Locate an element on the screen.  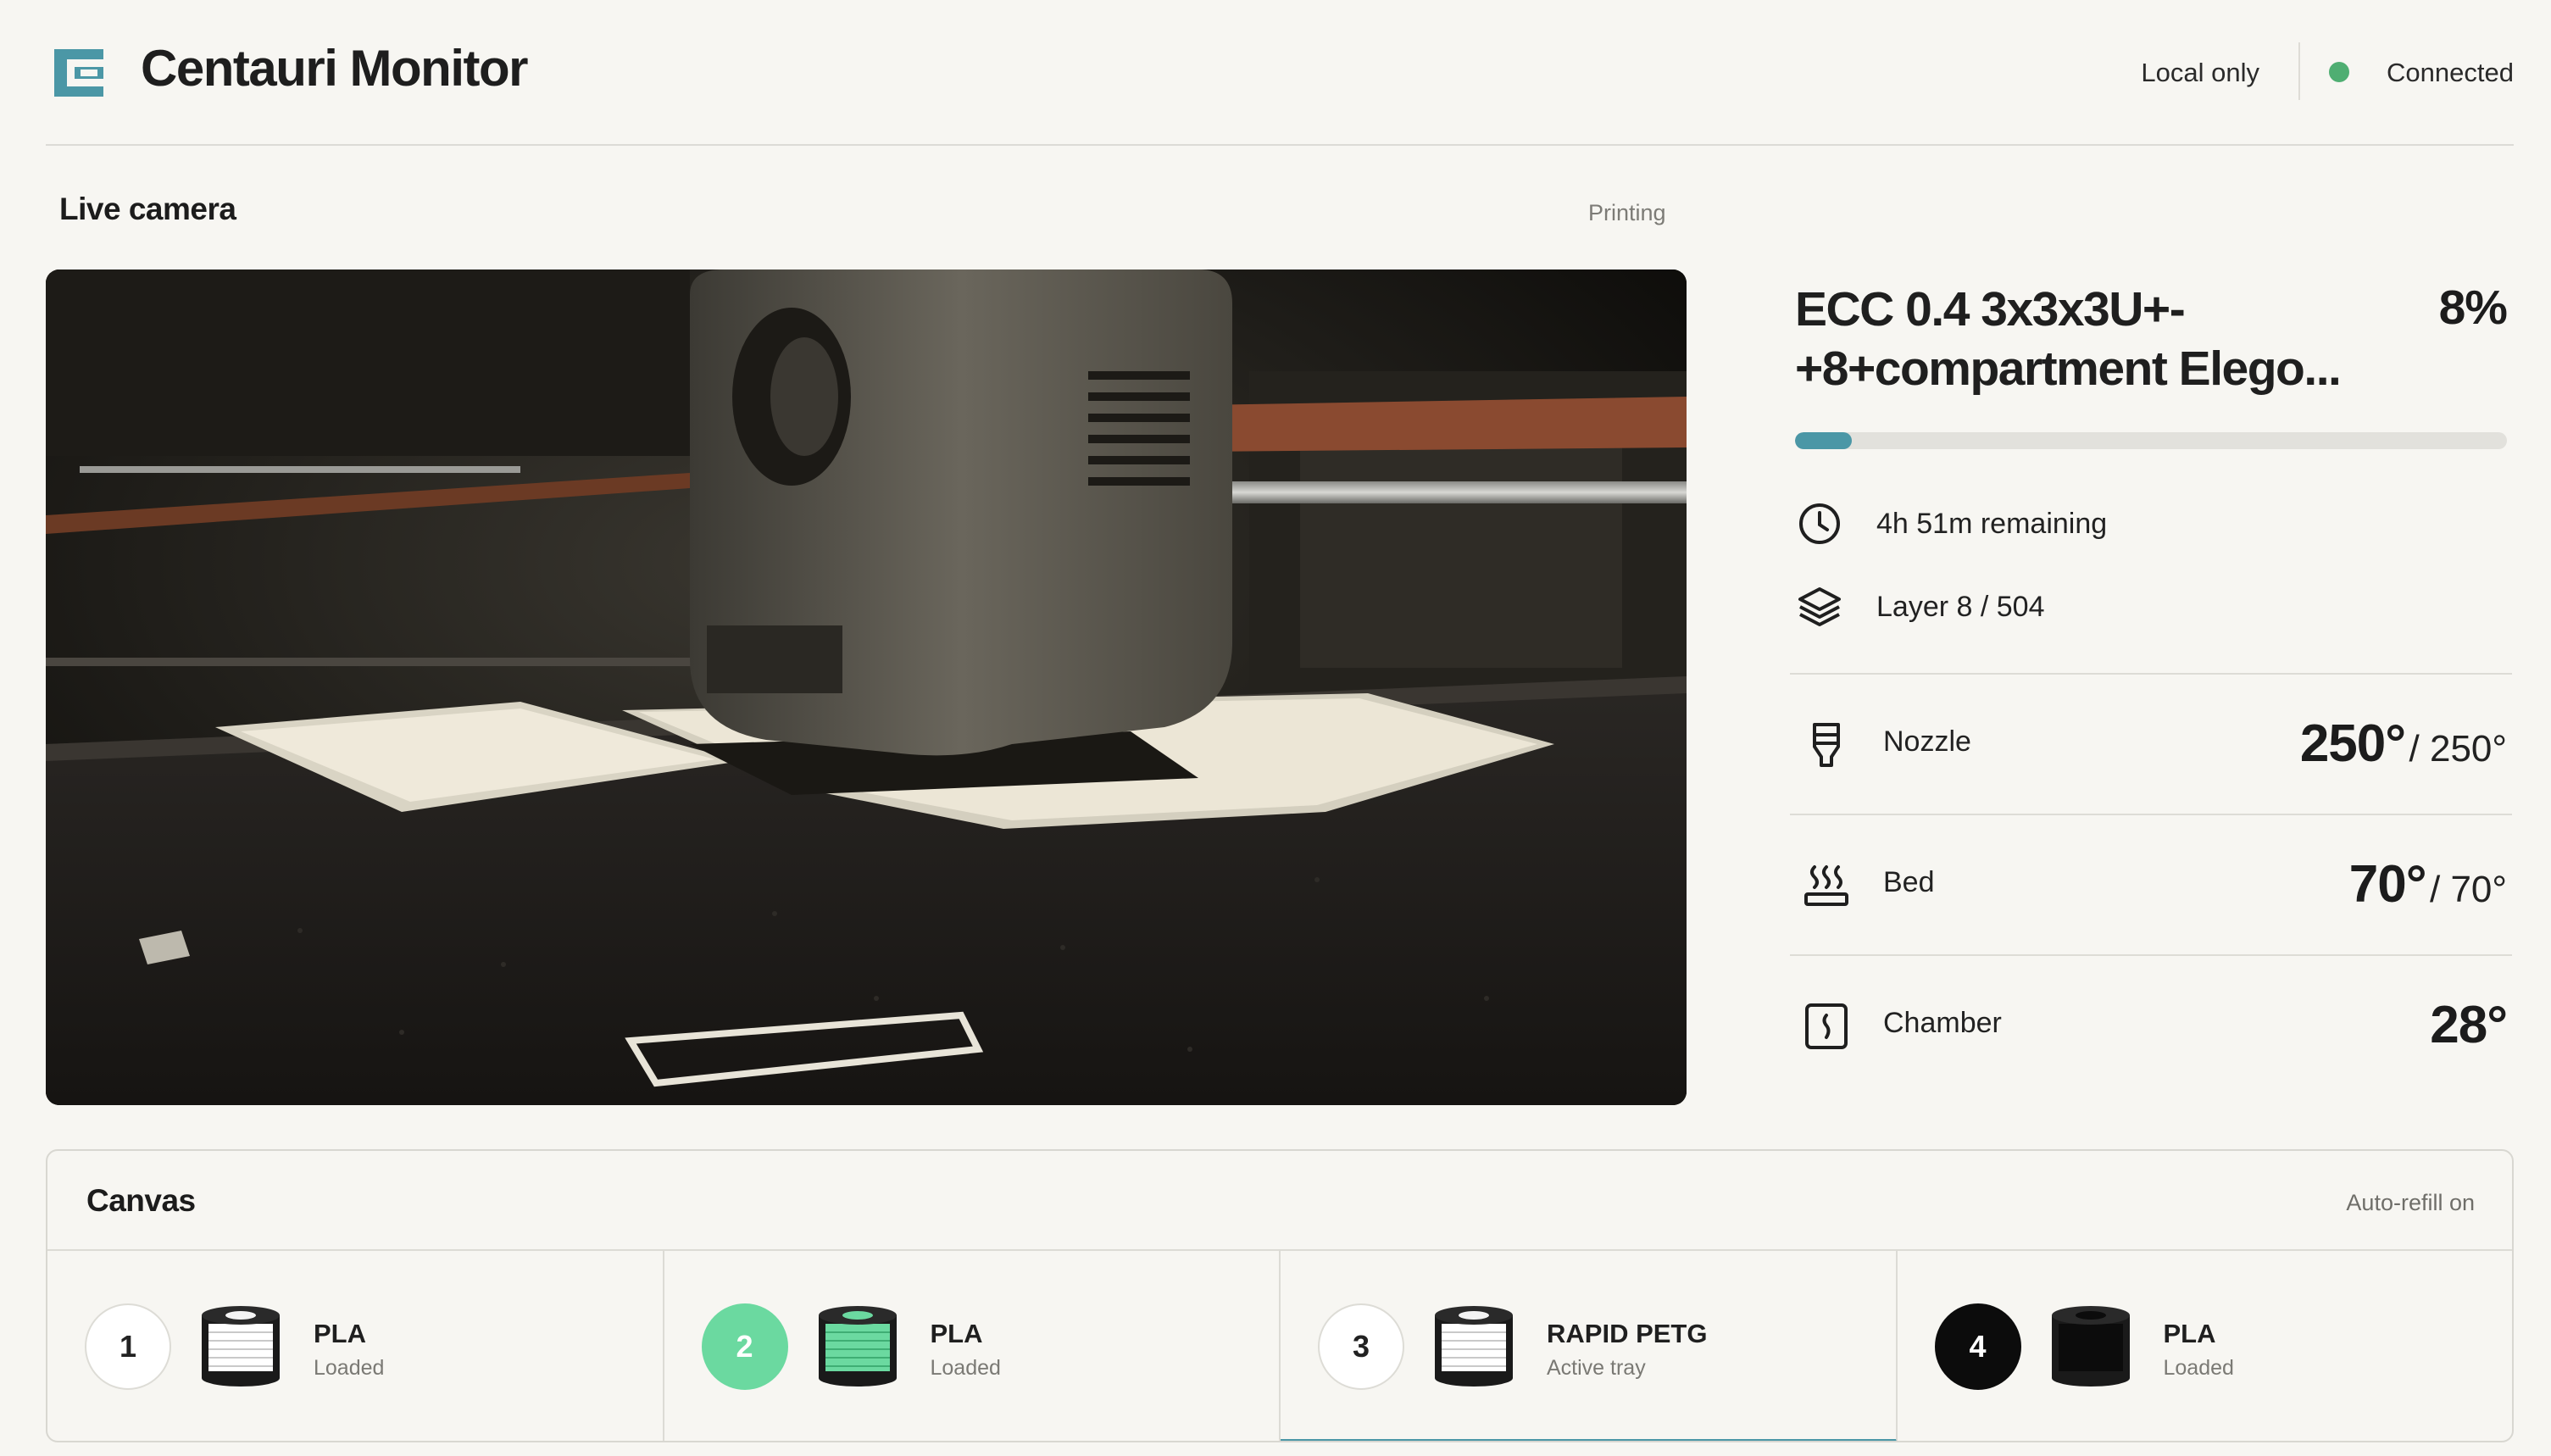
tray-4: 4 PLA Loaded is located at coordinates (2206, 1346).